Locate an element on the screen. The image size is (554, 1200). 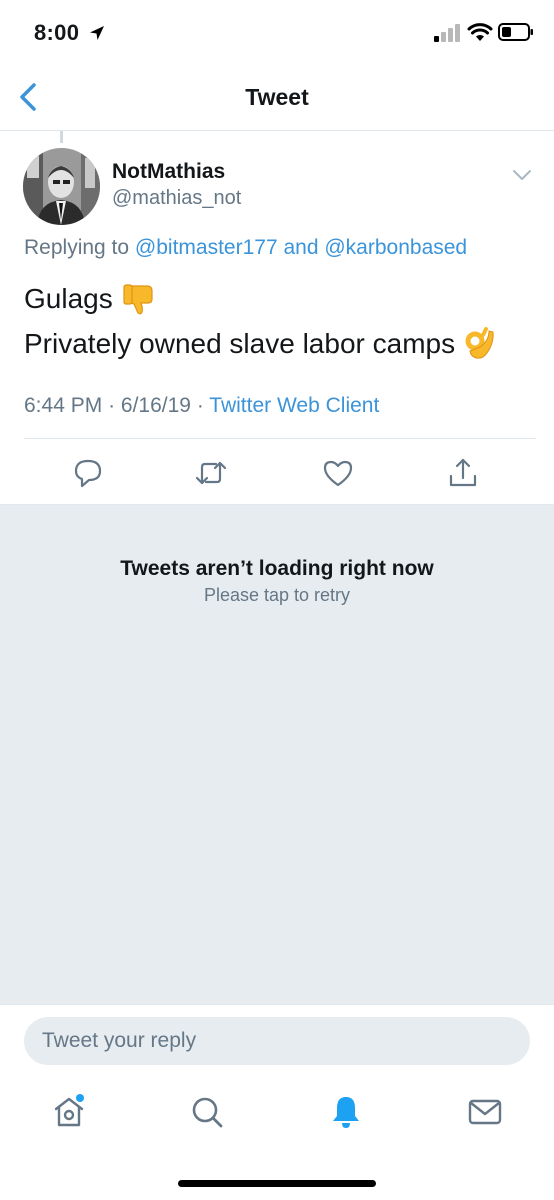
page-title: Tweet is located at coordinates (277, 97).